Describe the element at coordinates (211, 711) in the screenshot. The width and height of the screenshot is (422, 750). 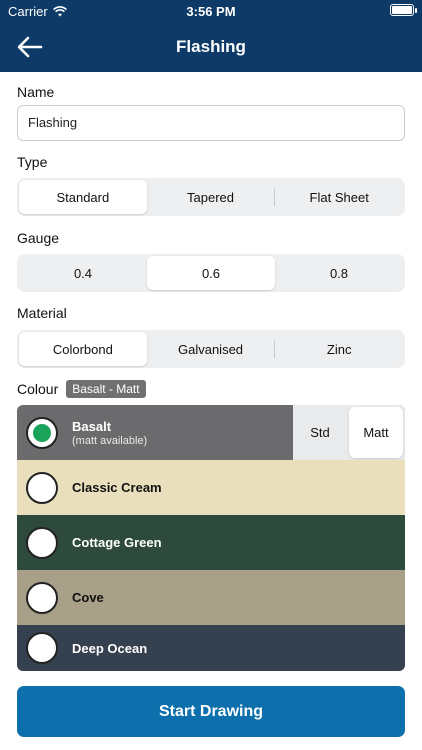
I see `start-drawing-button: Start Drawing` at that location.